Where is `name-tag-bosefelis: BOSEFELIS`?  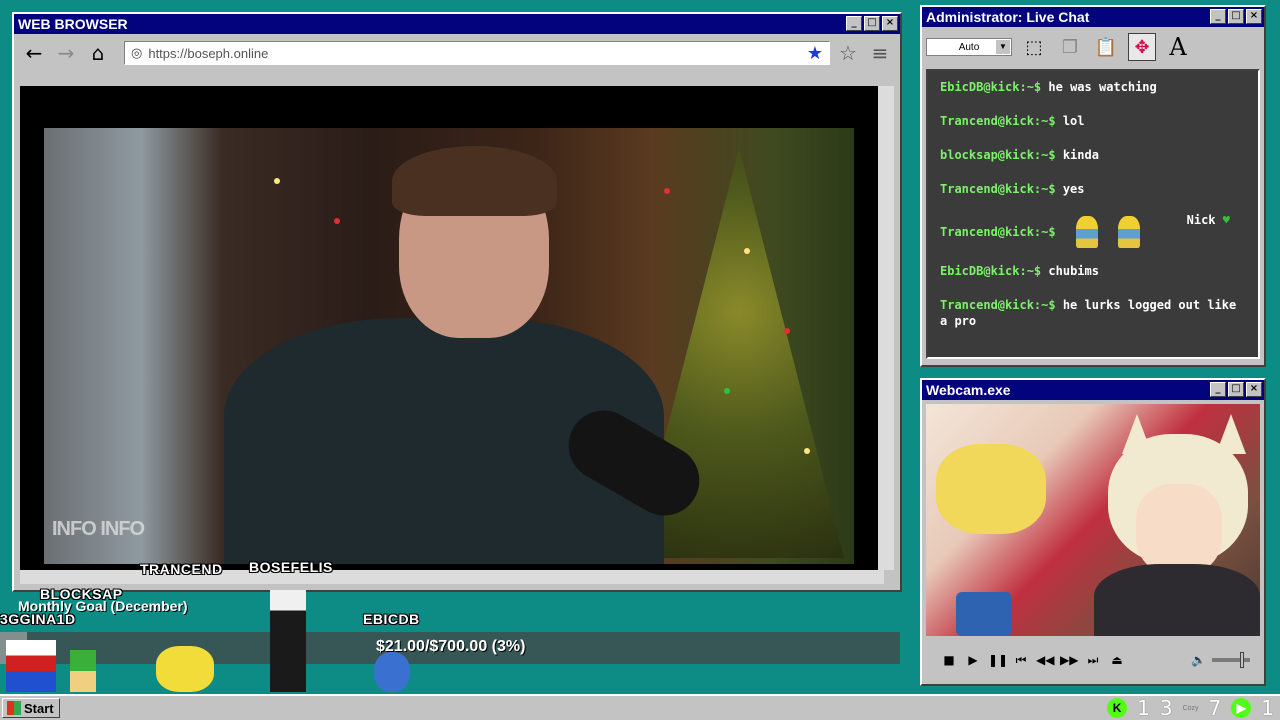 name-tag-bosefelis: BOSEFELIS is located at coordinates (291, 567).